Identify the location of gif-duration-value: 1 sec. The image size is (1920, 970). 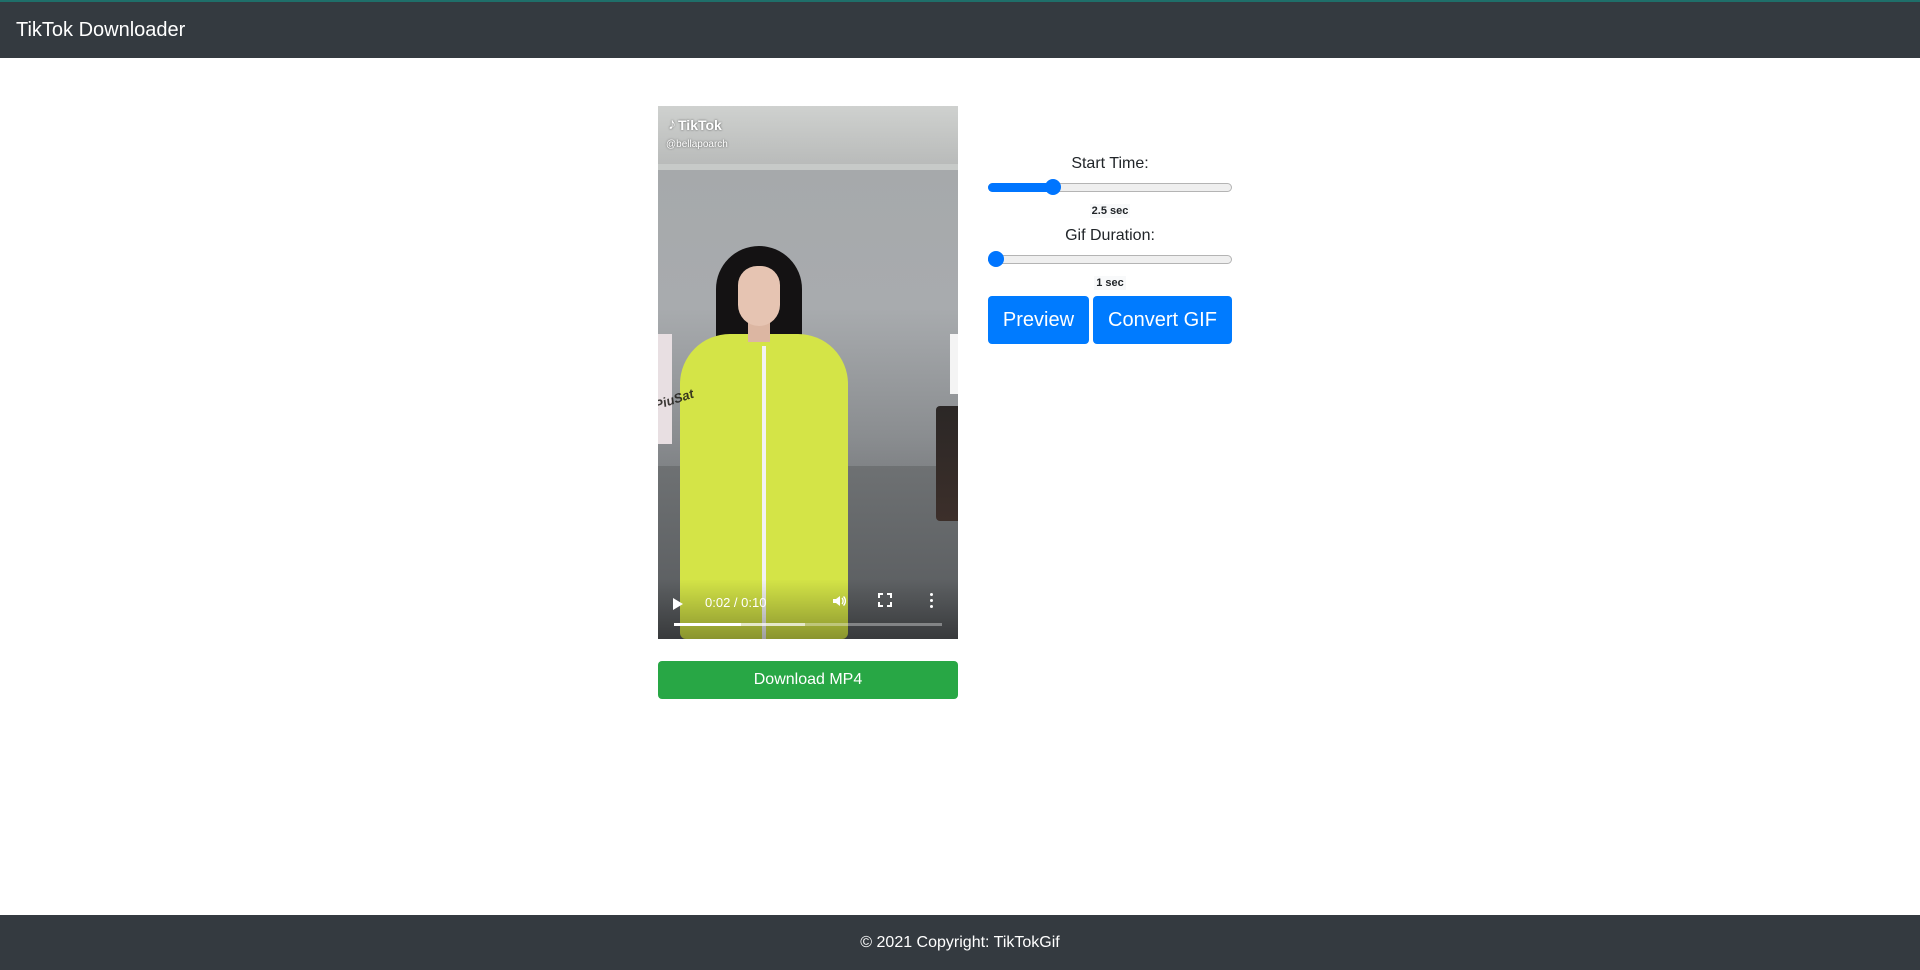
(1110, 283).